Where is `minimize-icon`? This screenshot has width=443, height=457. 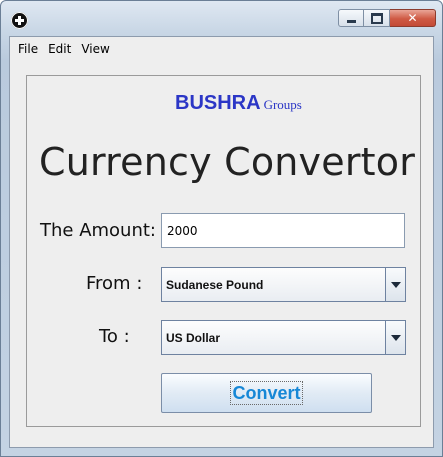
minimize-icon is located at coordinates (351, 21).